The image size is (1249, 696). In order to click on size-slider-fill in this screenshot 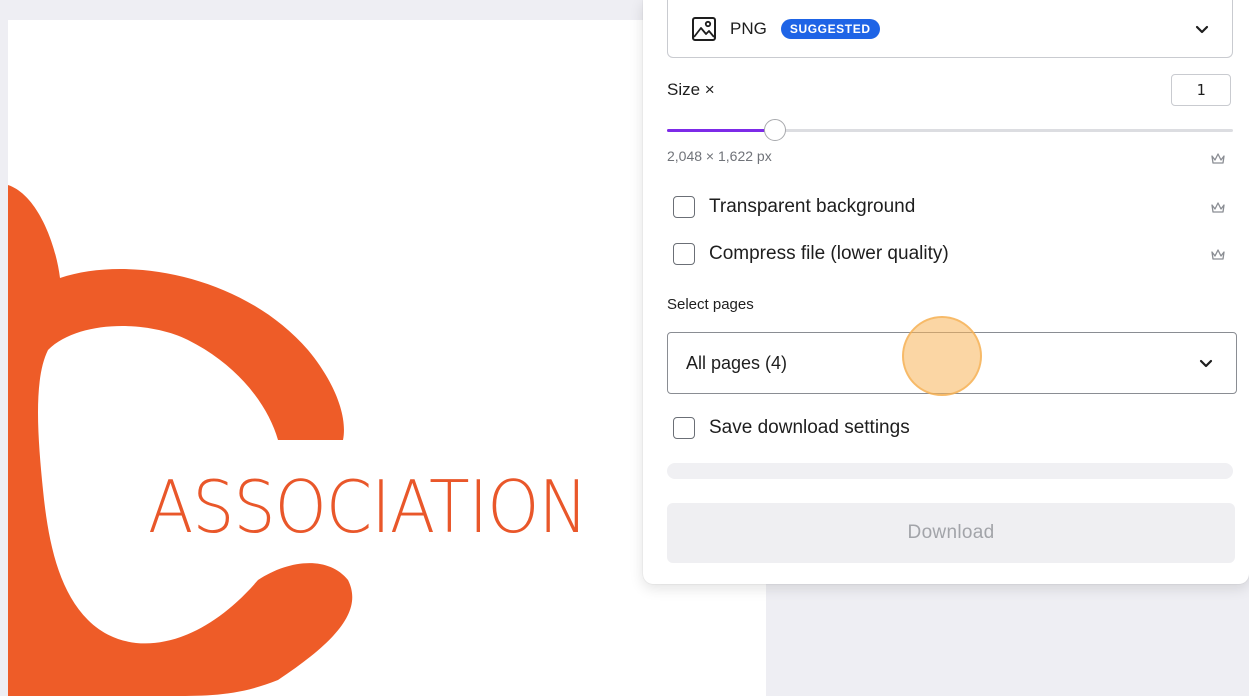, I will do `click(721, 130)`.